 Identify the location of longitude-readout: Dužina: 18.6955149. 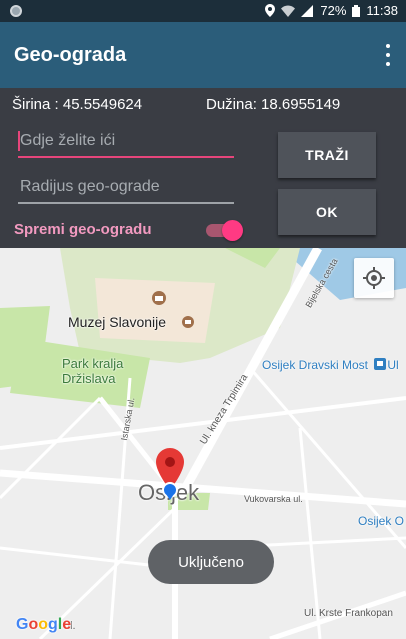
(273, 104).